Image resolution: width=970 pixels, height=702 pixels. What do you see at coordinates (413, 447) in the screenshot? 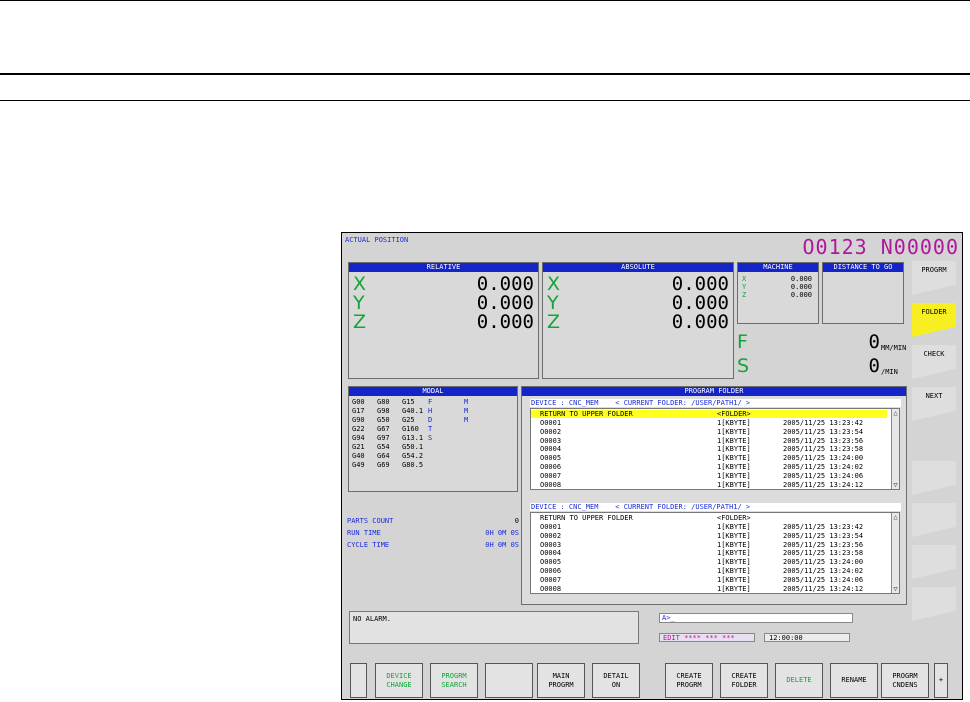
I see `modal-cell: G50.1` at bounding box center [413, 447].